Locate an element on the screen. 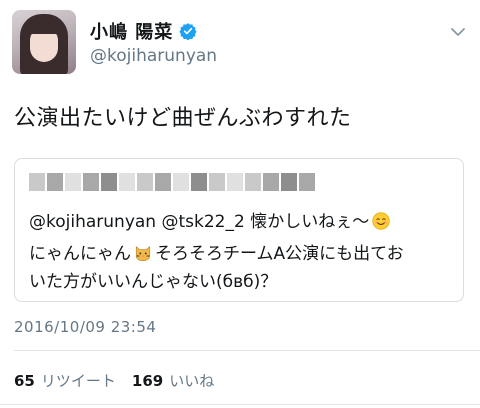 The image size is (480, 408). quote-line-2b-text: そろそろチームA公演にも出てお is located at coordinates (279, 254).